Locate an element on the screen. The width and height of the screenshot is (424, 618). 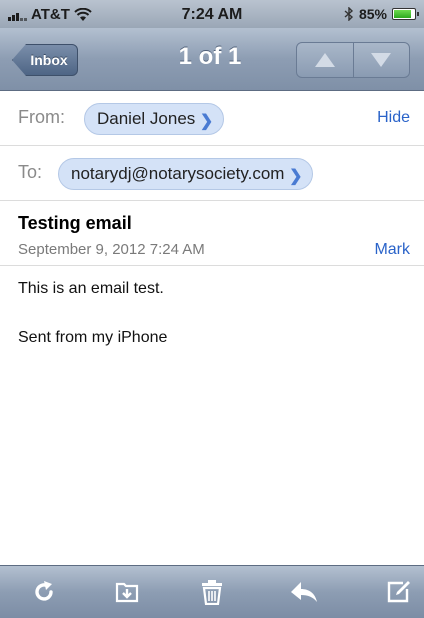
to-row: To: notarydj@notarysociety.com ❯ is located at coordinates (212, 173).